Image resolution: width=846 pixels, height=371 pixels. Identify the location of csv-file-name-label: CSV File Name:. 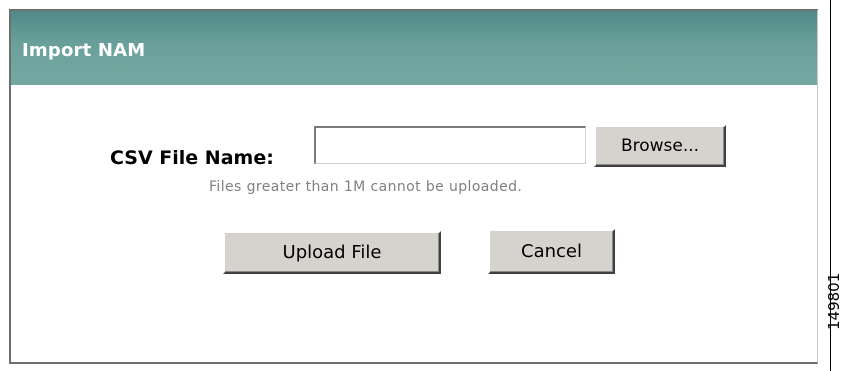
(192, 158).